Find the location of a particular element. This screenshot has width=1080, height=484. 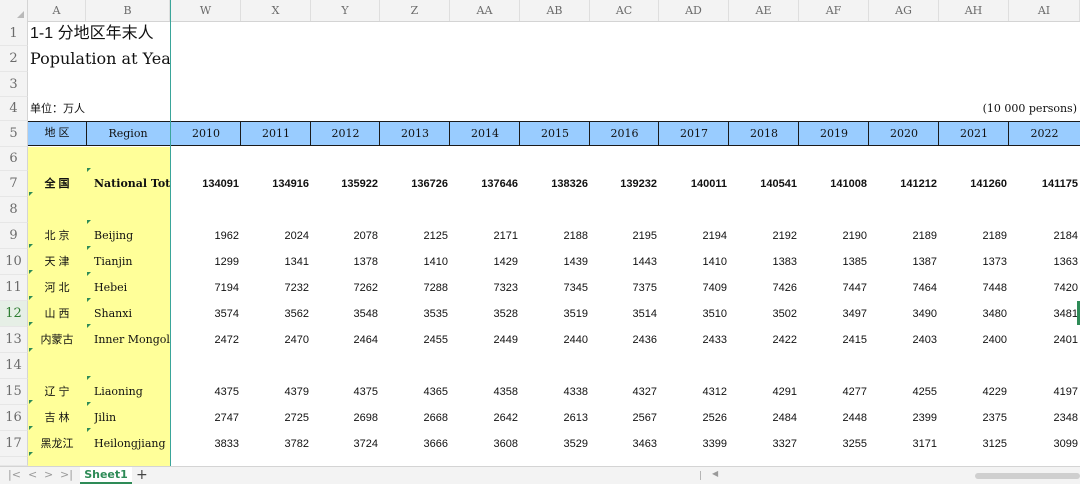

data-cell: 2472 is located at coordinates (205, 340).